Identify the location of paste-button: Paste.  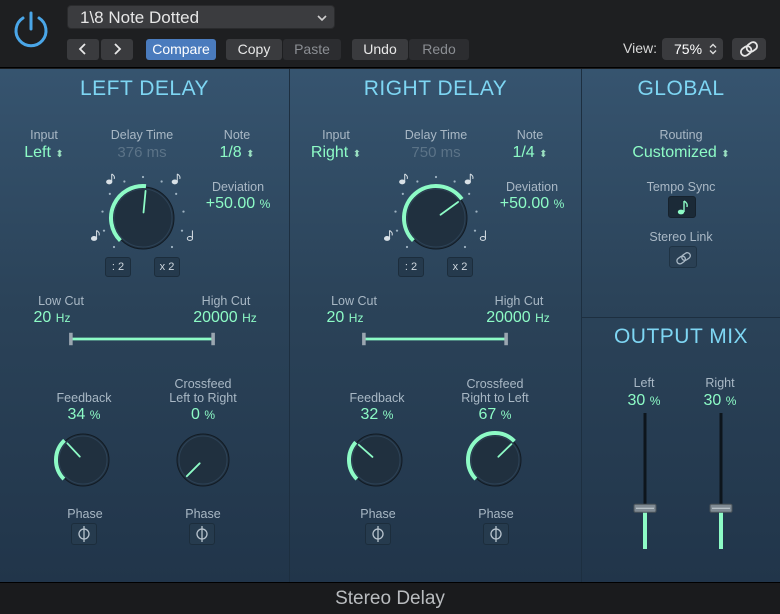
(312, 49).